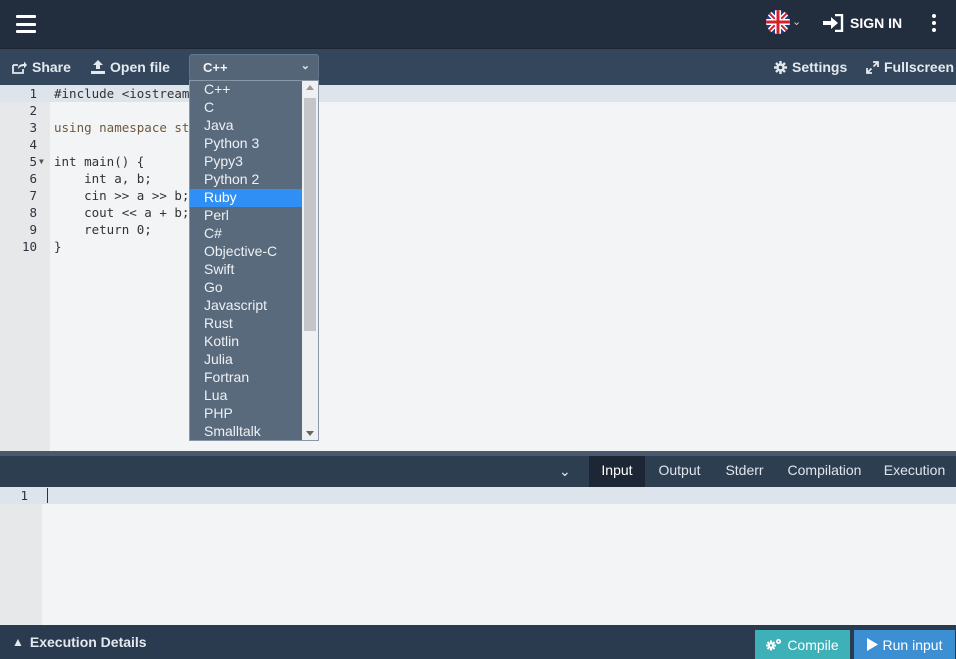  Describe the element at coordinates (679, 471) in the screenshot. I see `tab-output: Output` at that location.